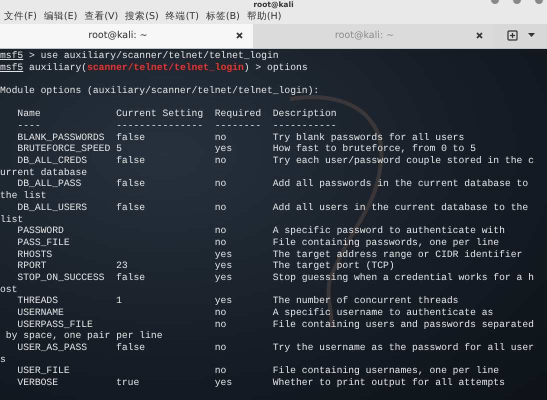 The width and height of the screenshot is (547, 400). I want to click on menu-item: 查看(V), so click(101, 17).